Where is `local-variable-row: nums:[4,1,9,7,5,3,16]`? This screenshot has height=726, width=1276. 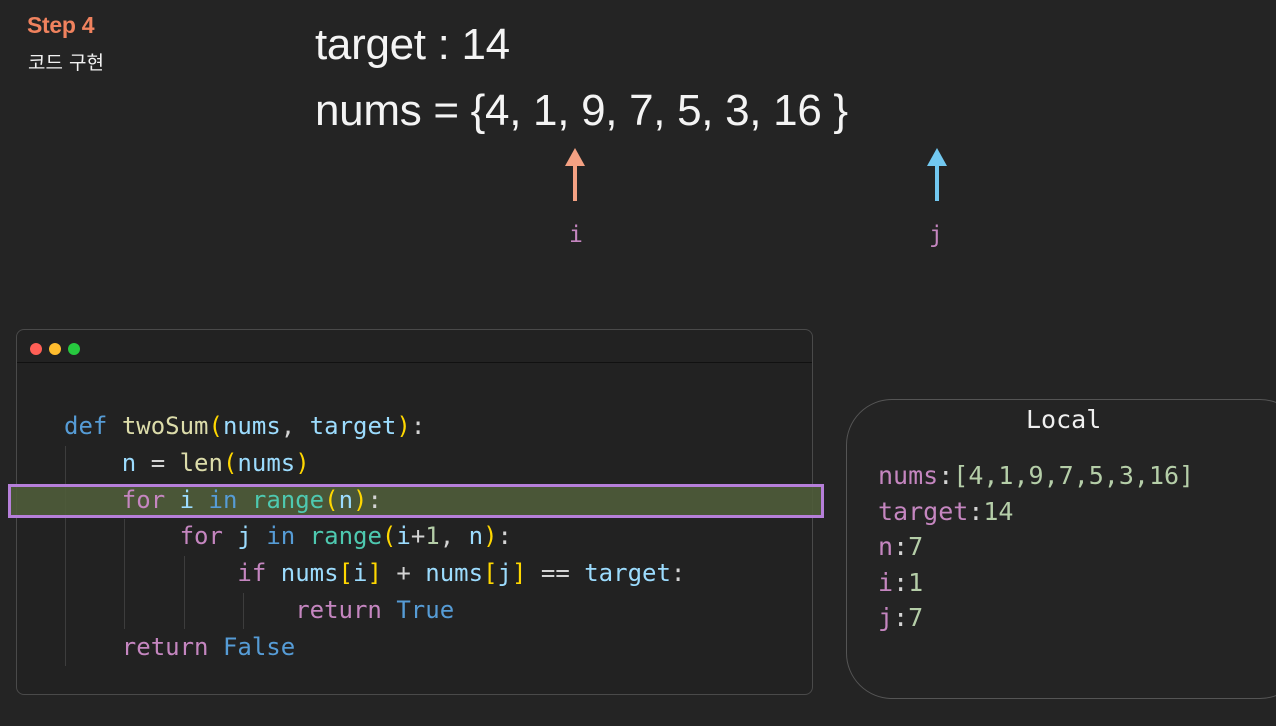
local-variable-row: nums:[4,1,9,7,5,3,16] is located at coordinates (1036, 476).